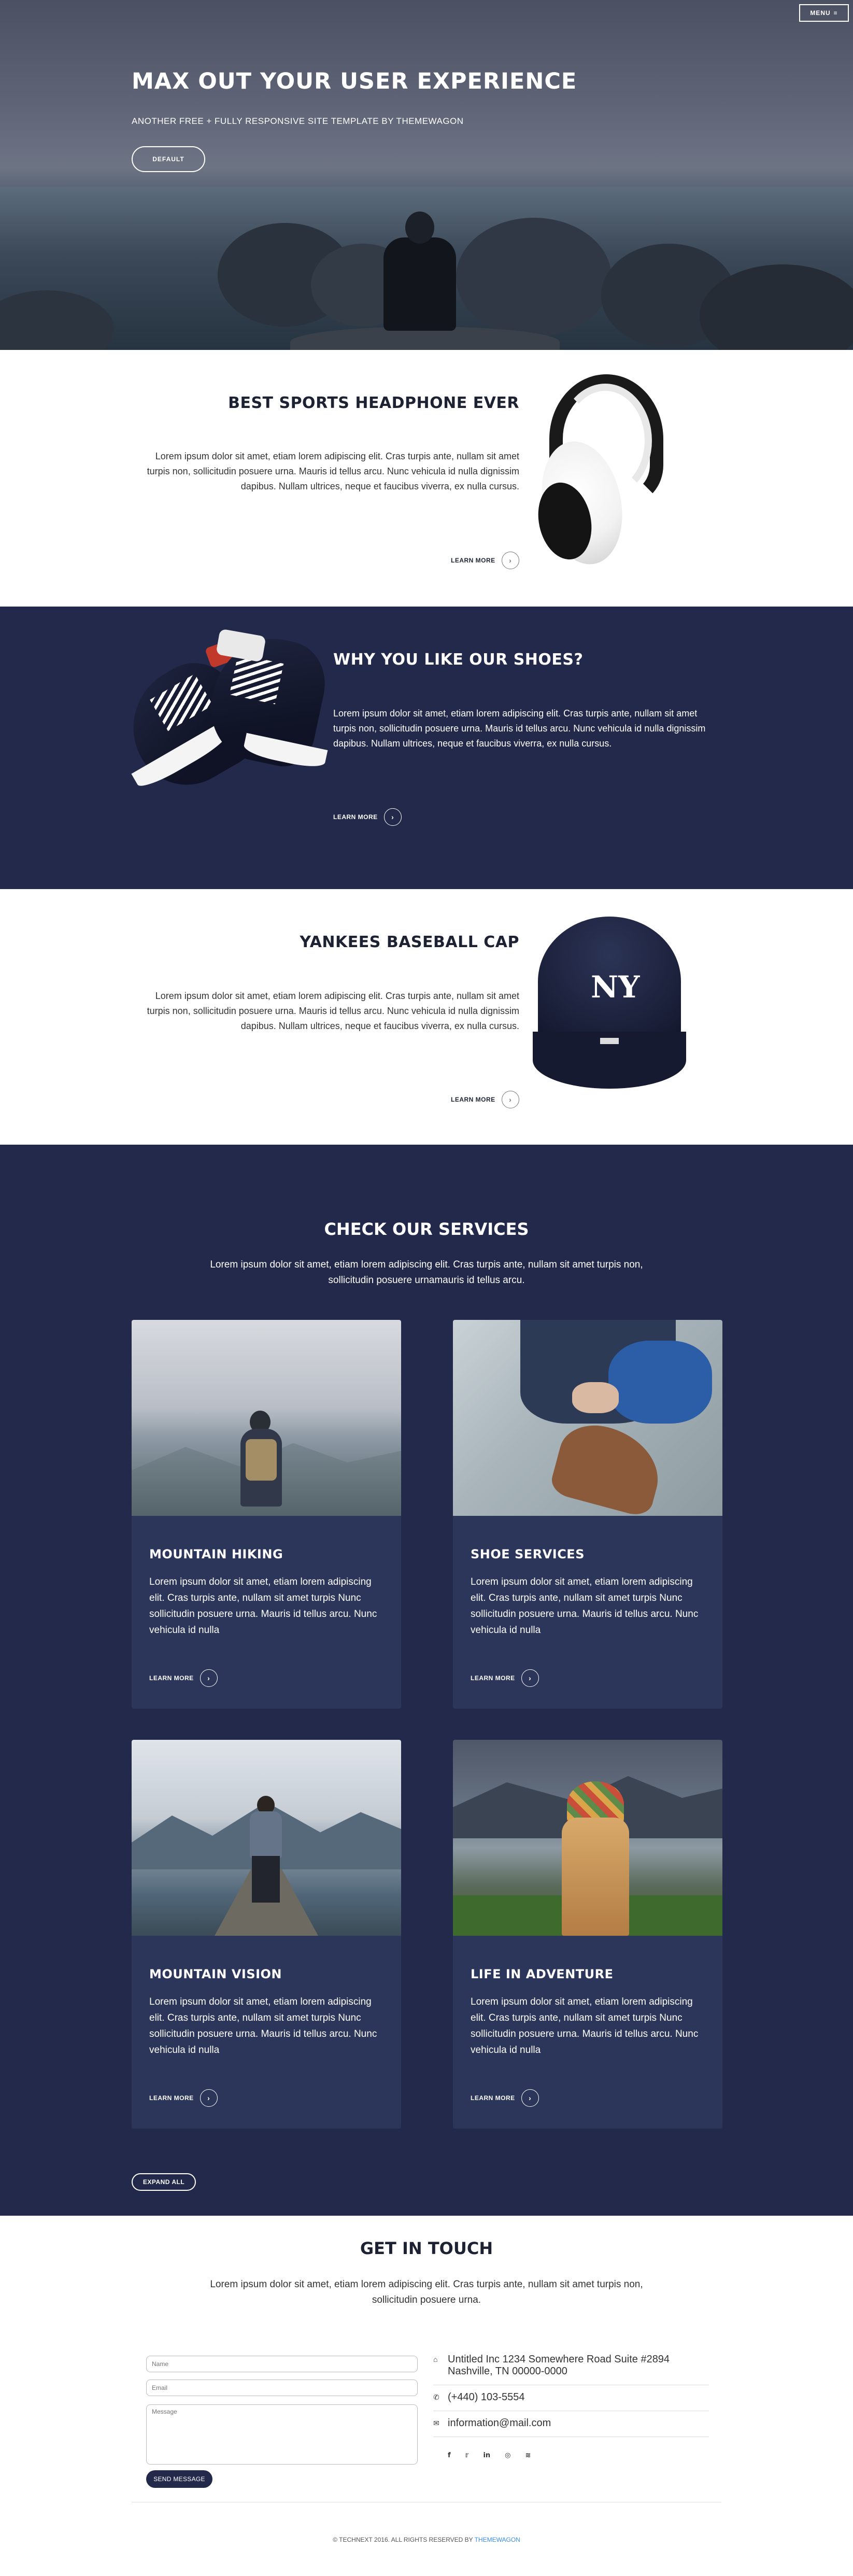 This screenshot has width=853, height=2576. I want to click on home-icon: ⌂, so click(435, 2359).